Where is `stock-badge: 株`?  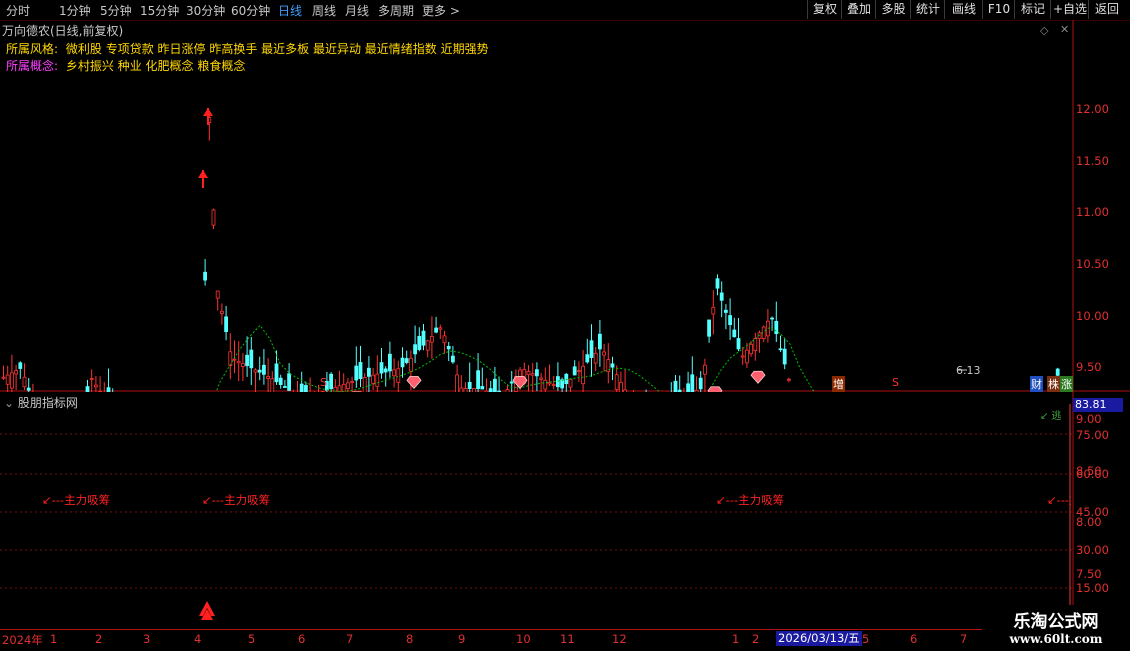 stock-badge: 株 is located at coordinates (1053, 384).